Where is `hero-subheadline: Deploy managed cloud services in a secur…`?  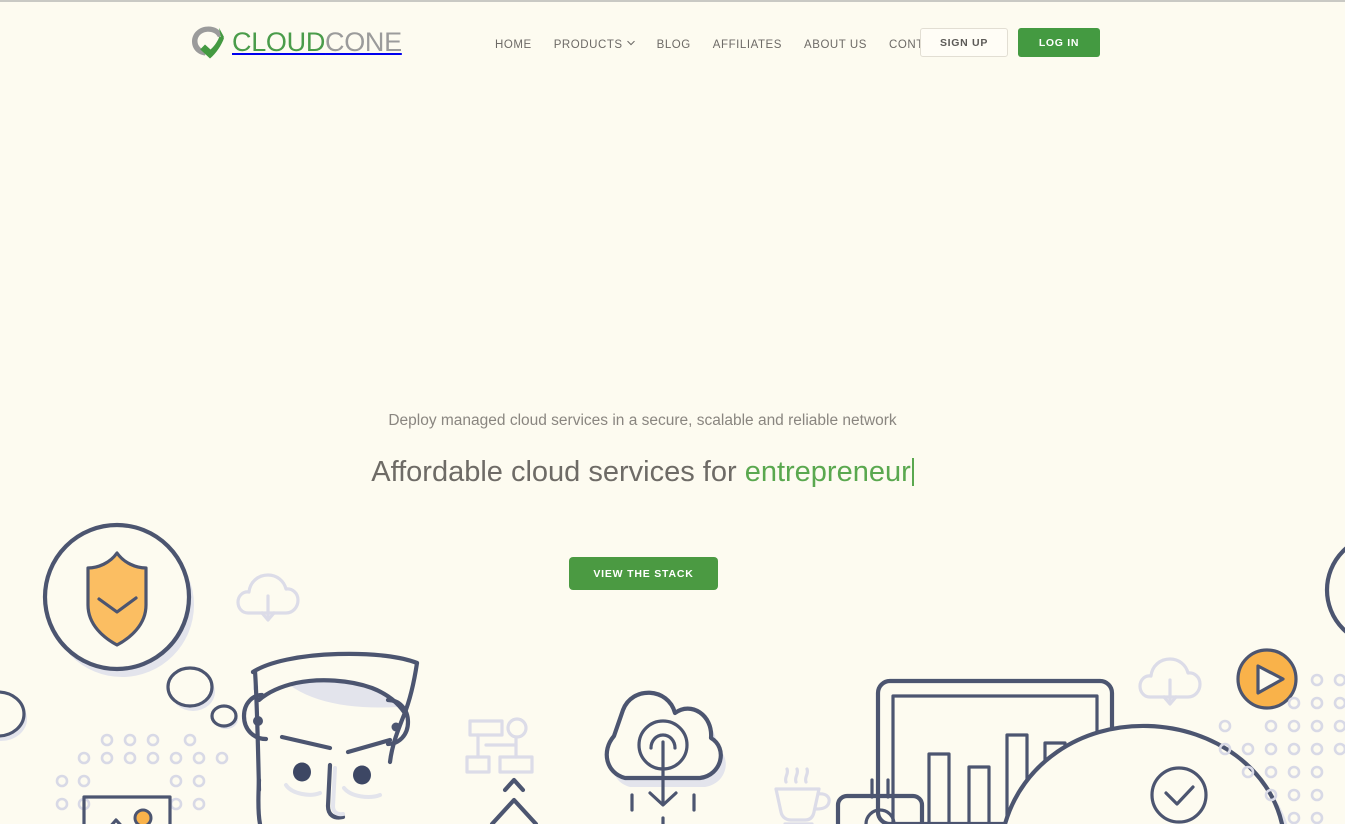
hero-subheadline: Deploy managed cloud services in a secur… is located at coordinates (642, 420).